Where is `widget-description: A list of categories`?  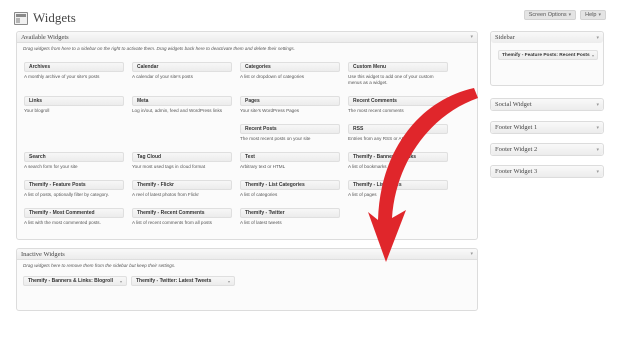
widget-description: A list of categories is located at coordinates (259, 194).